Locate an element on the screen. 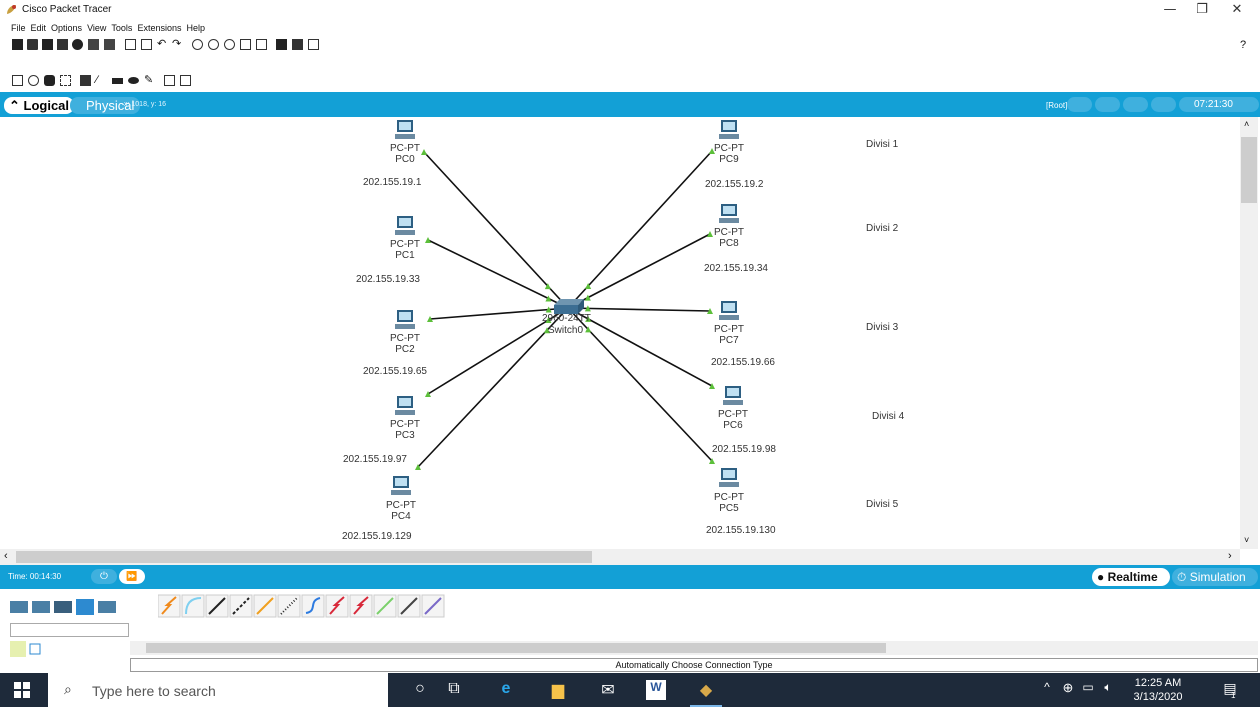 The height and width of the screenshot is (707, 1260). title-bar: Cisco Packet Tracer — ❐ ✕ is located at coordinates (630, 10).